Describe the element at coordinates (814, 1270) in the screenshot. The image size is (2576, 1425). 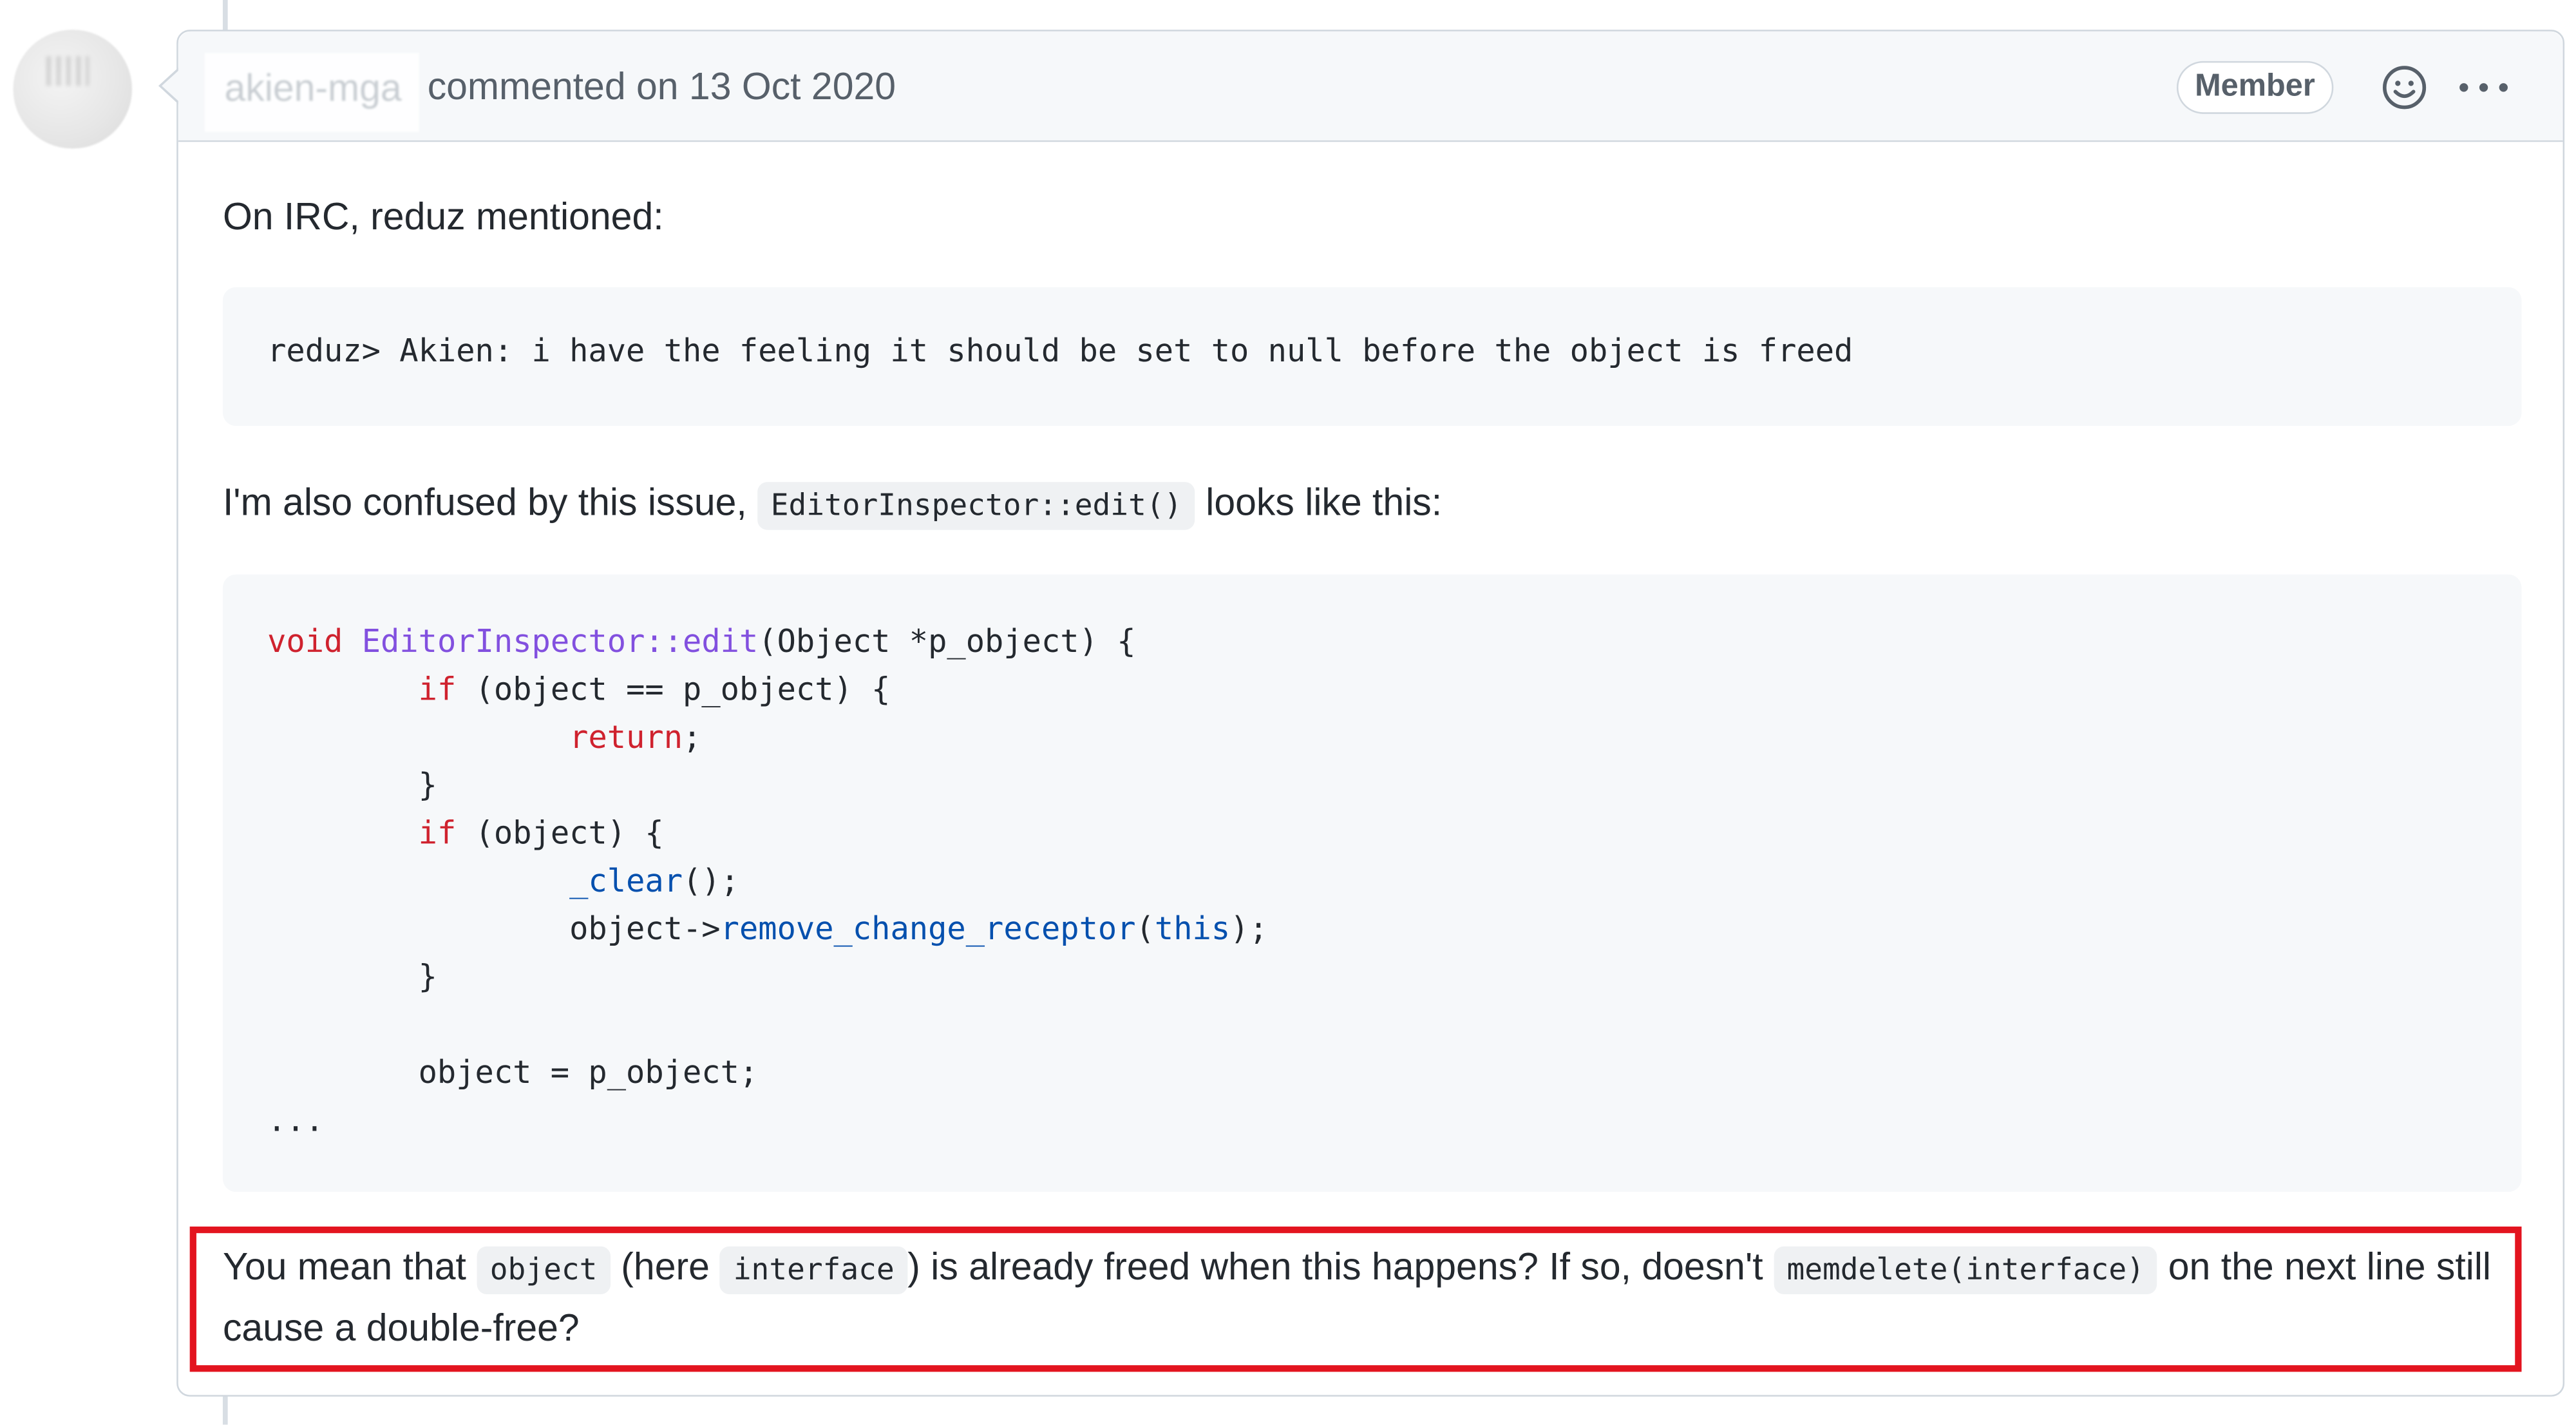
I see `inline-code-interface: interface` at that location.